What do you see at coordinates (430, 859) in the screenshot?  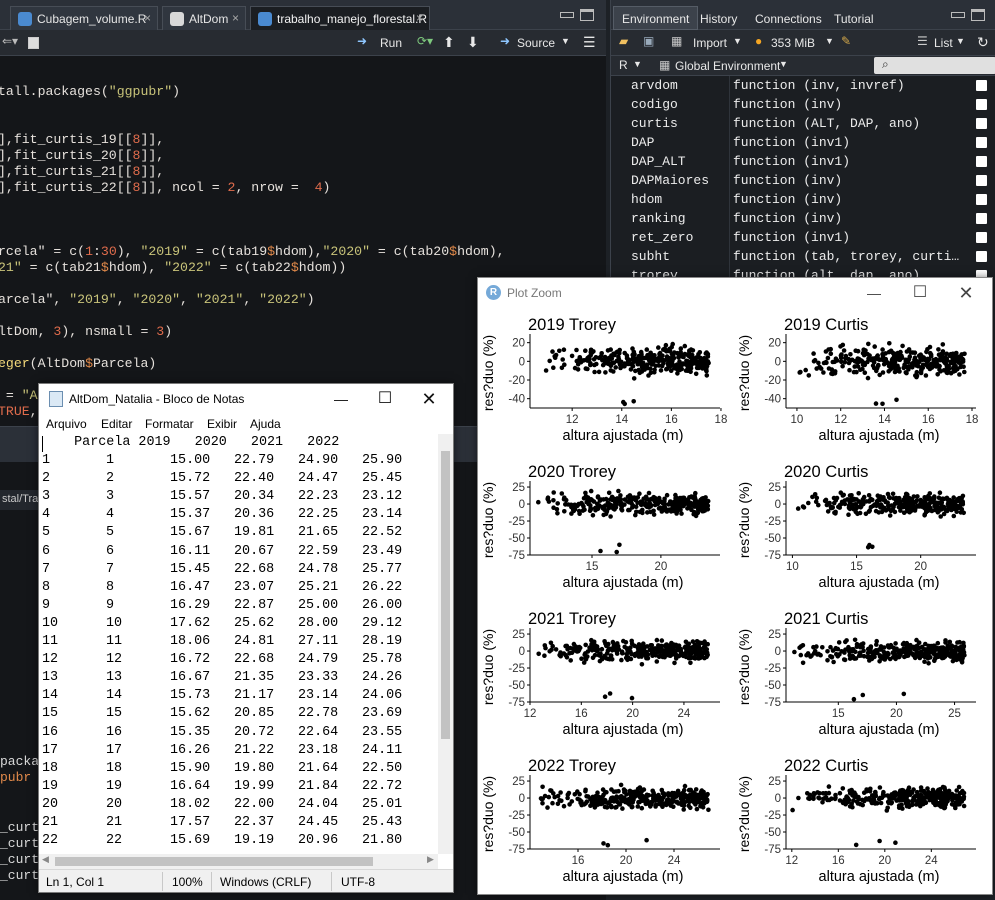 I see `chevron-right-icon: ▶` at bounding box center [430, 859].